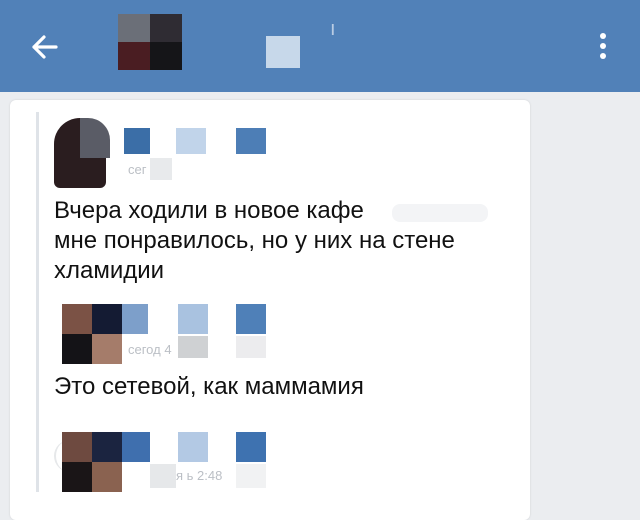 The image size is (640, 520). What do you see at coordinates (209, 386) in the screenshot?
I see `message-text: Это сетевой, как маммамия` at bounding box center [209, 386].